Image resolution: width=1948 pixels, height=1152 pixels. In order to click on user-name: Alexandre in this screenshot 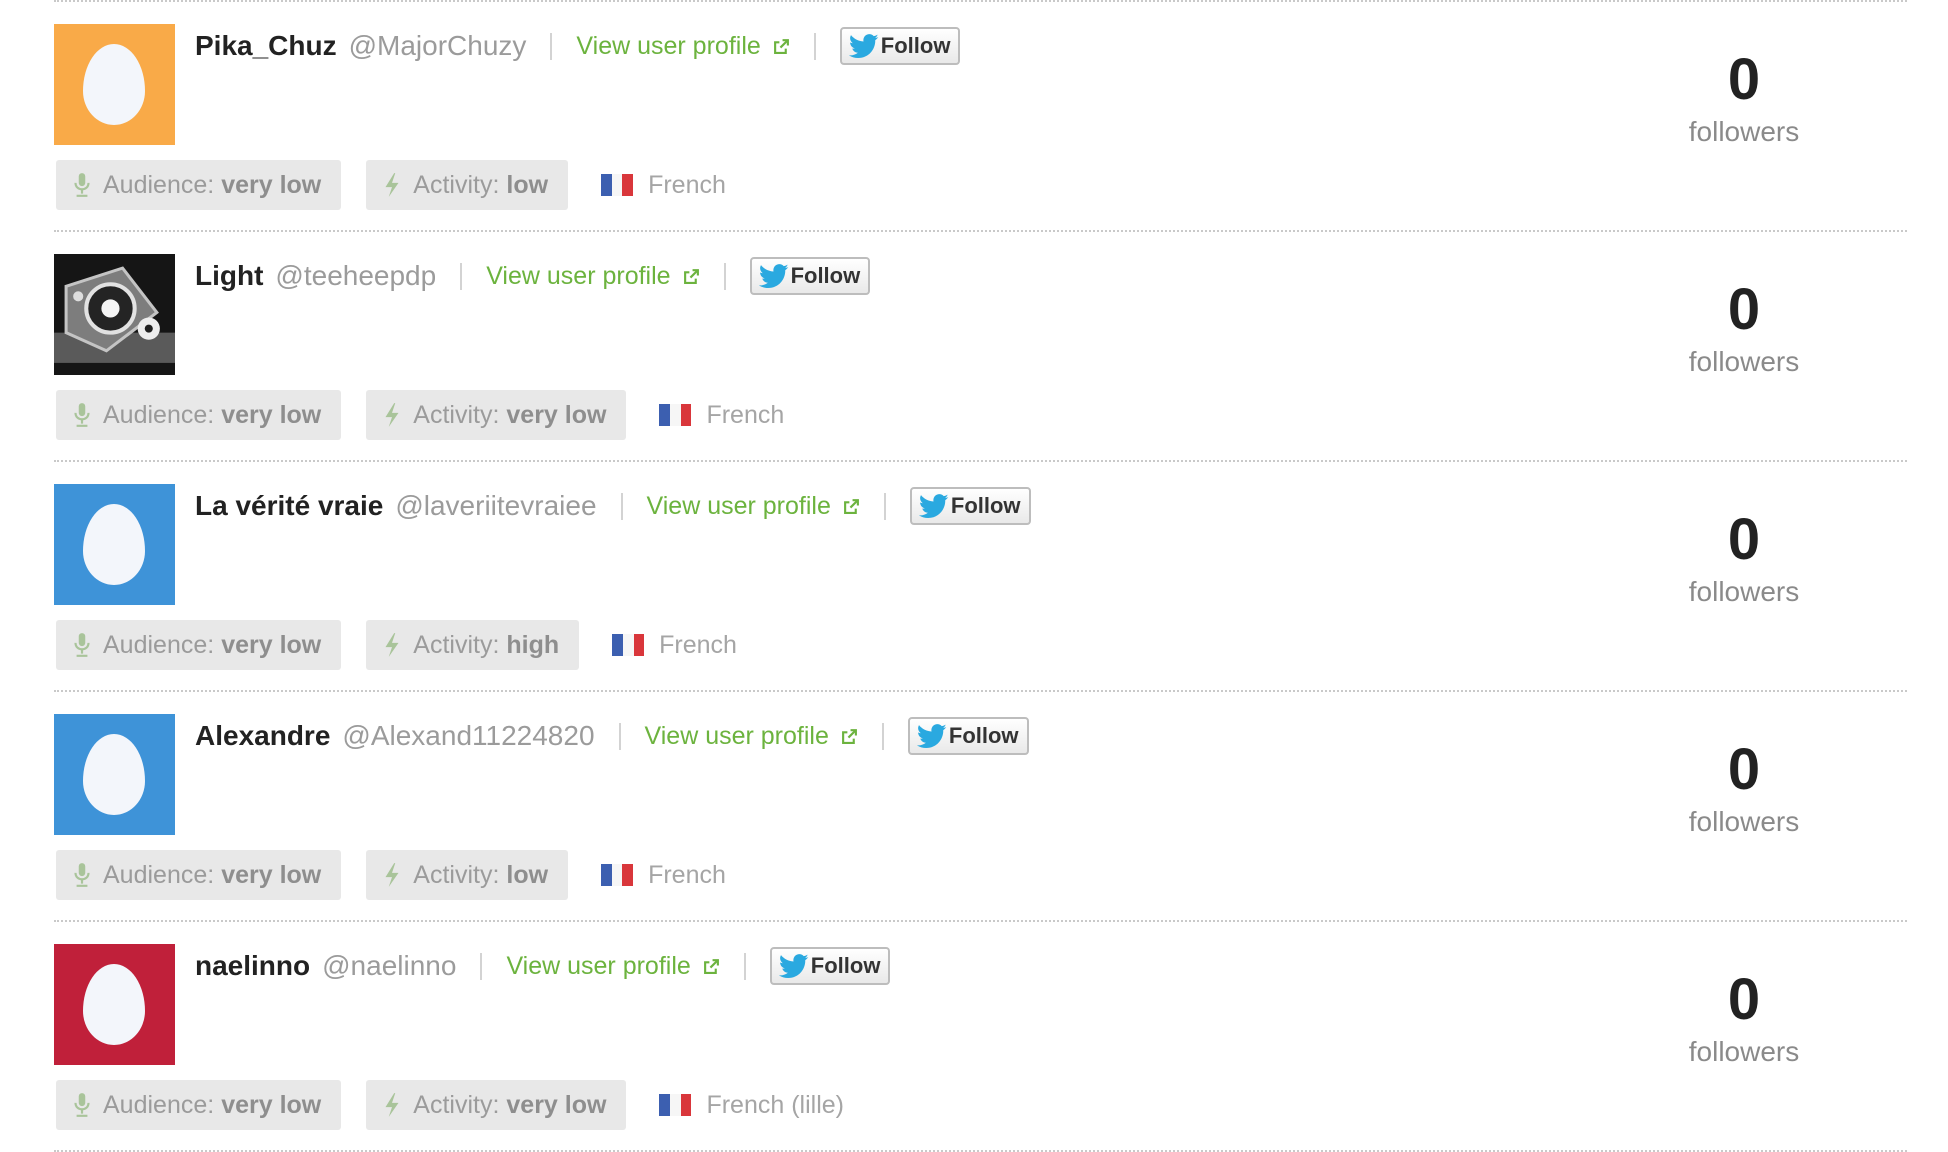, I will do `click(262, 736)`.